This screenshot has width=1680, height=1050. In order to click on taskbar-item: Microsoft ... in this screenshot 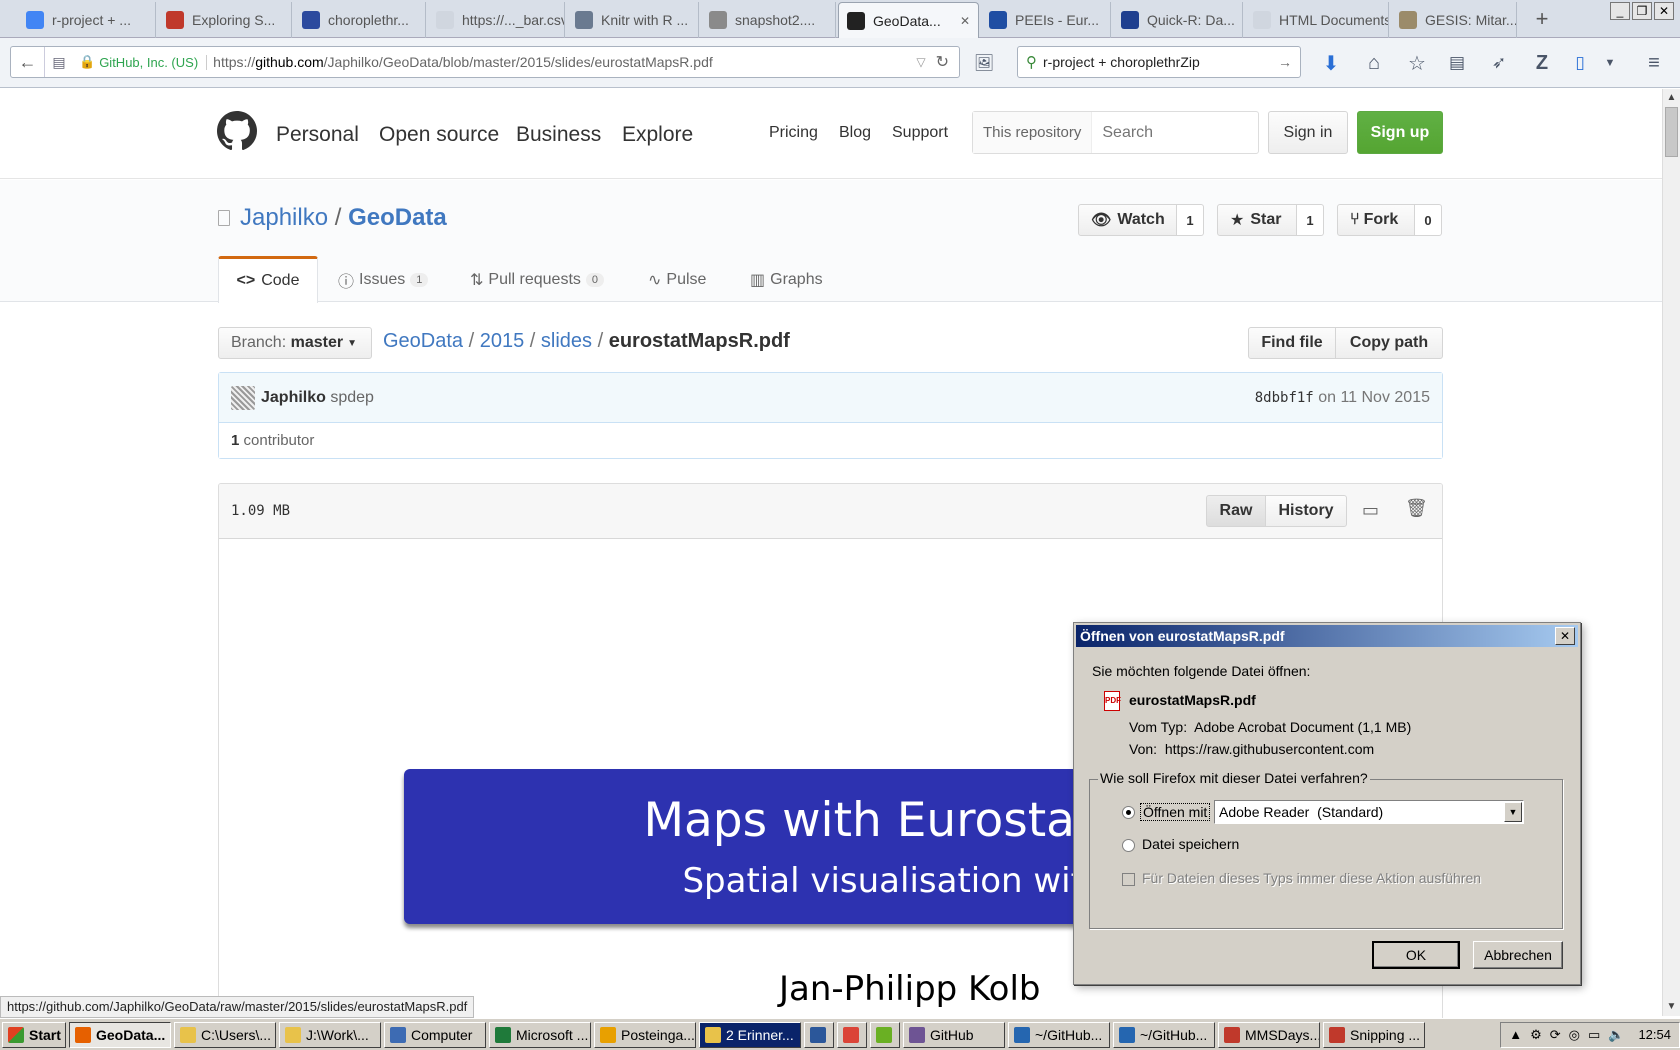, I will do `click(540, 1034)`.